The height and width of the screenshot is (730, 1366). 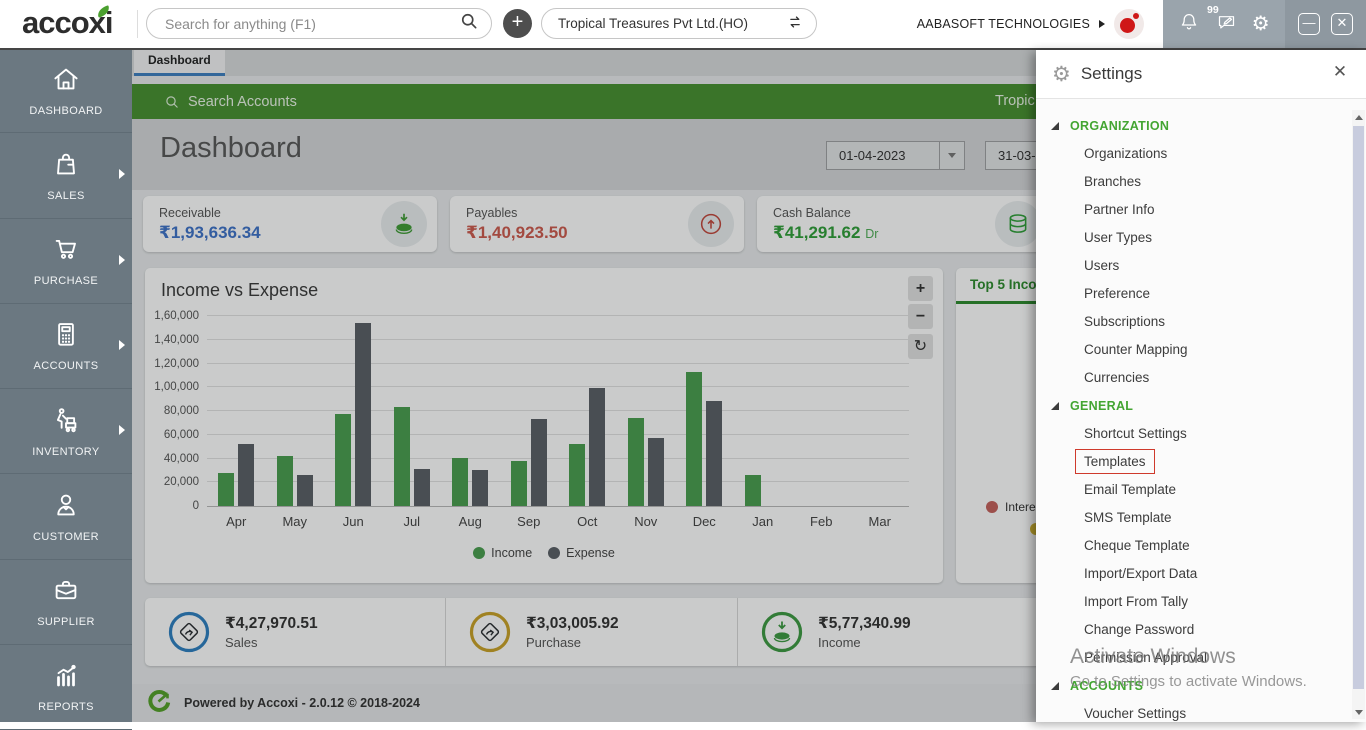 What do you see at coordinates (66, 451) in the screenshot?
I see `sidebar-item-label: INVENTORY` at bounding box center [66, 451].